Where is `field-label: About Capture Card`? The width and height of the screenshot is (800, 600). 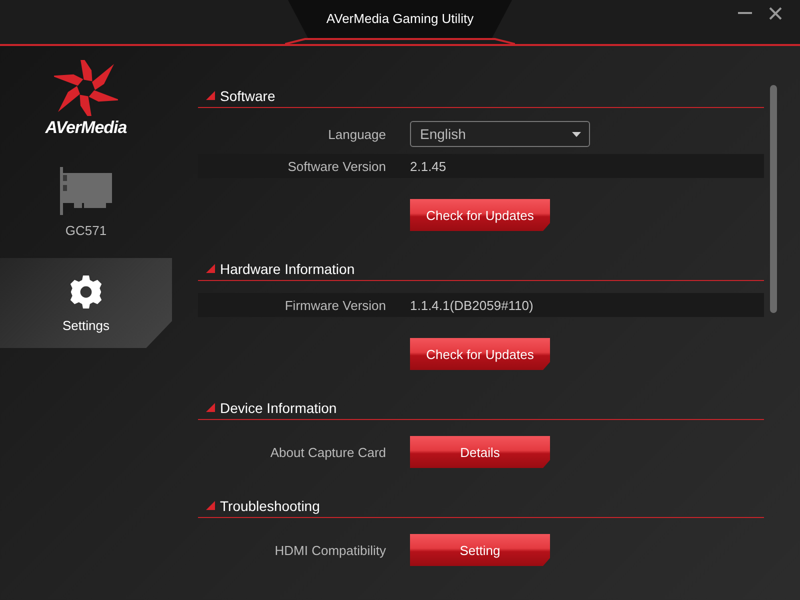
field-label: About Capture Card is located at coordinates (327, 452).